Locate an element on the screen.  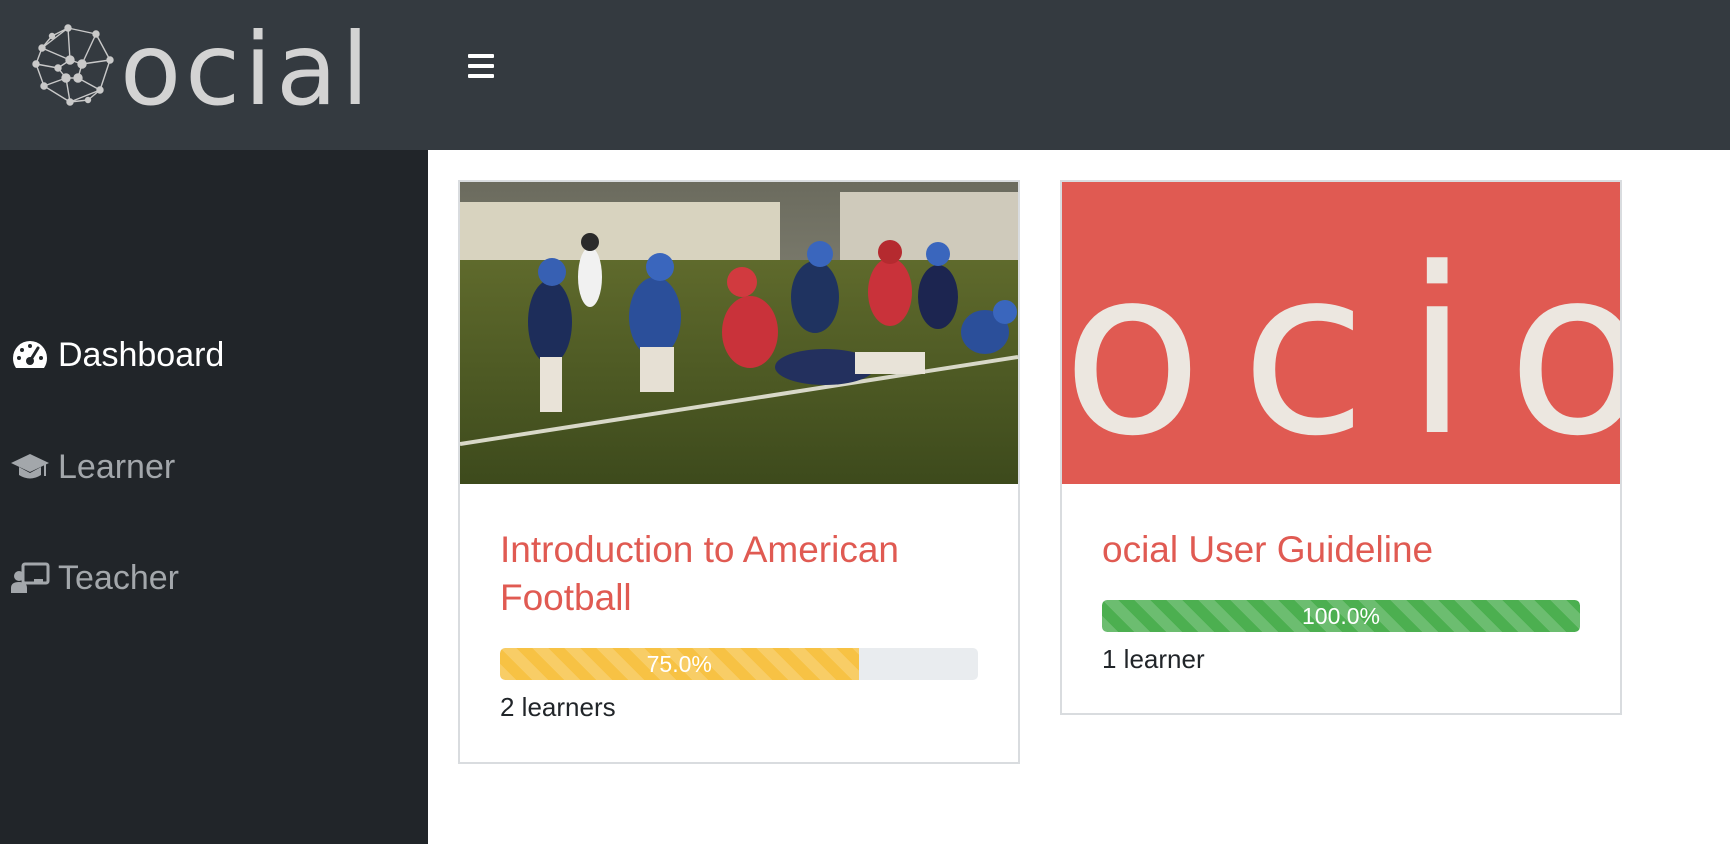
course-image-ocial-banner: ocio is located at coordinates (1341, 333).